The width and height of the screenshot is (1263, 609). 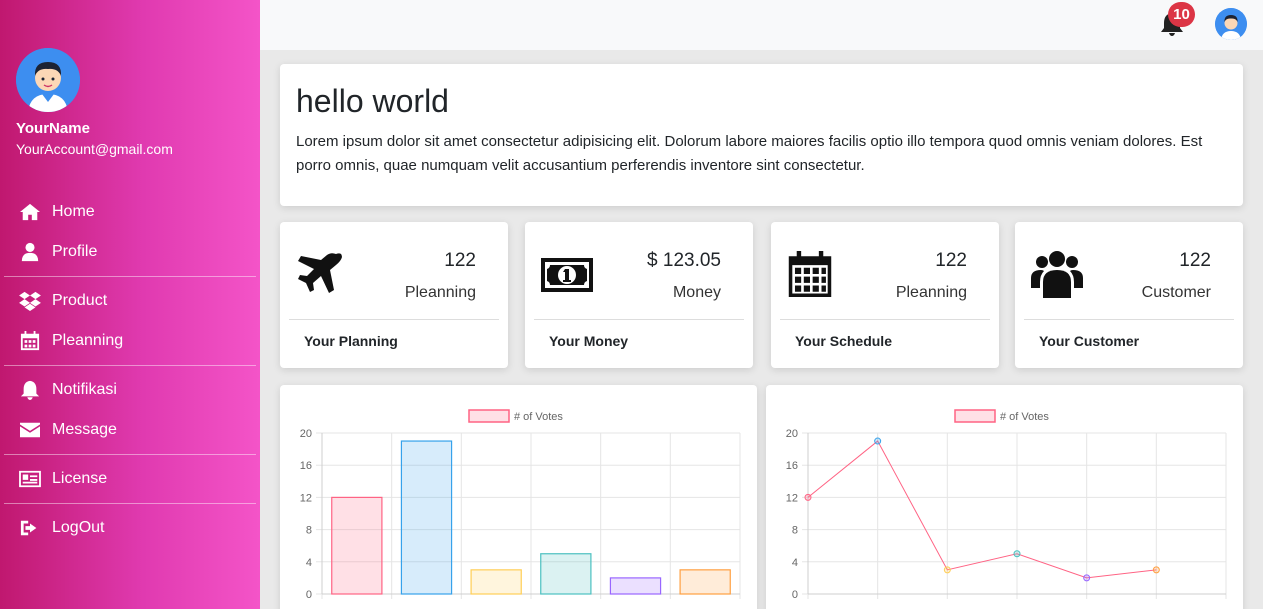 What do you see at coordinates (130, 528) in the screenshot?
I see `sidebar-item-logout: LogOut` at bounding box center [130, 528].